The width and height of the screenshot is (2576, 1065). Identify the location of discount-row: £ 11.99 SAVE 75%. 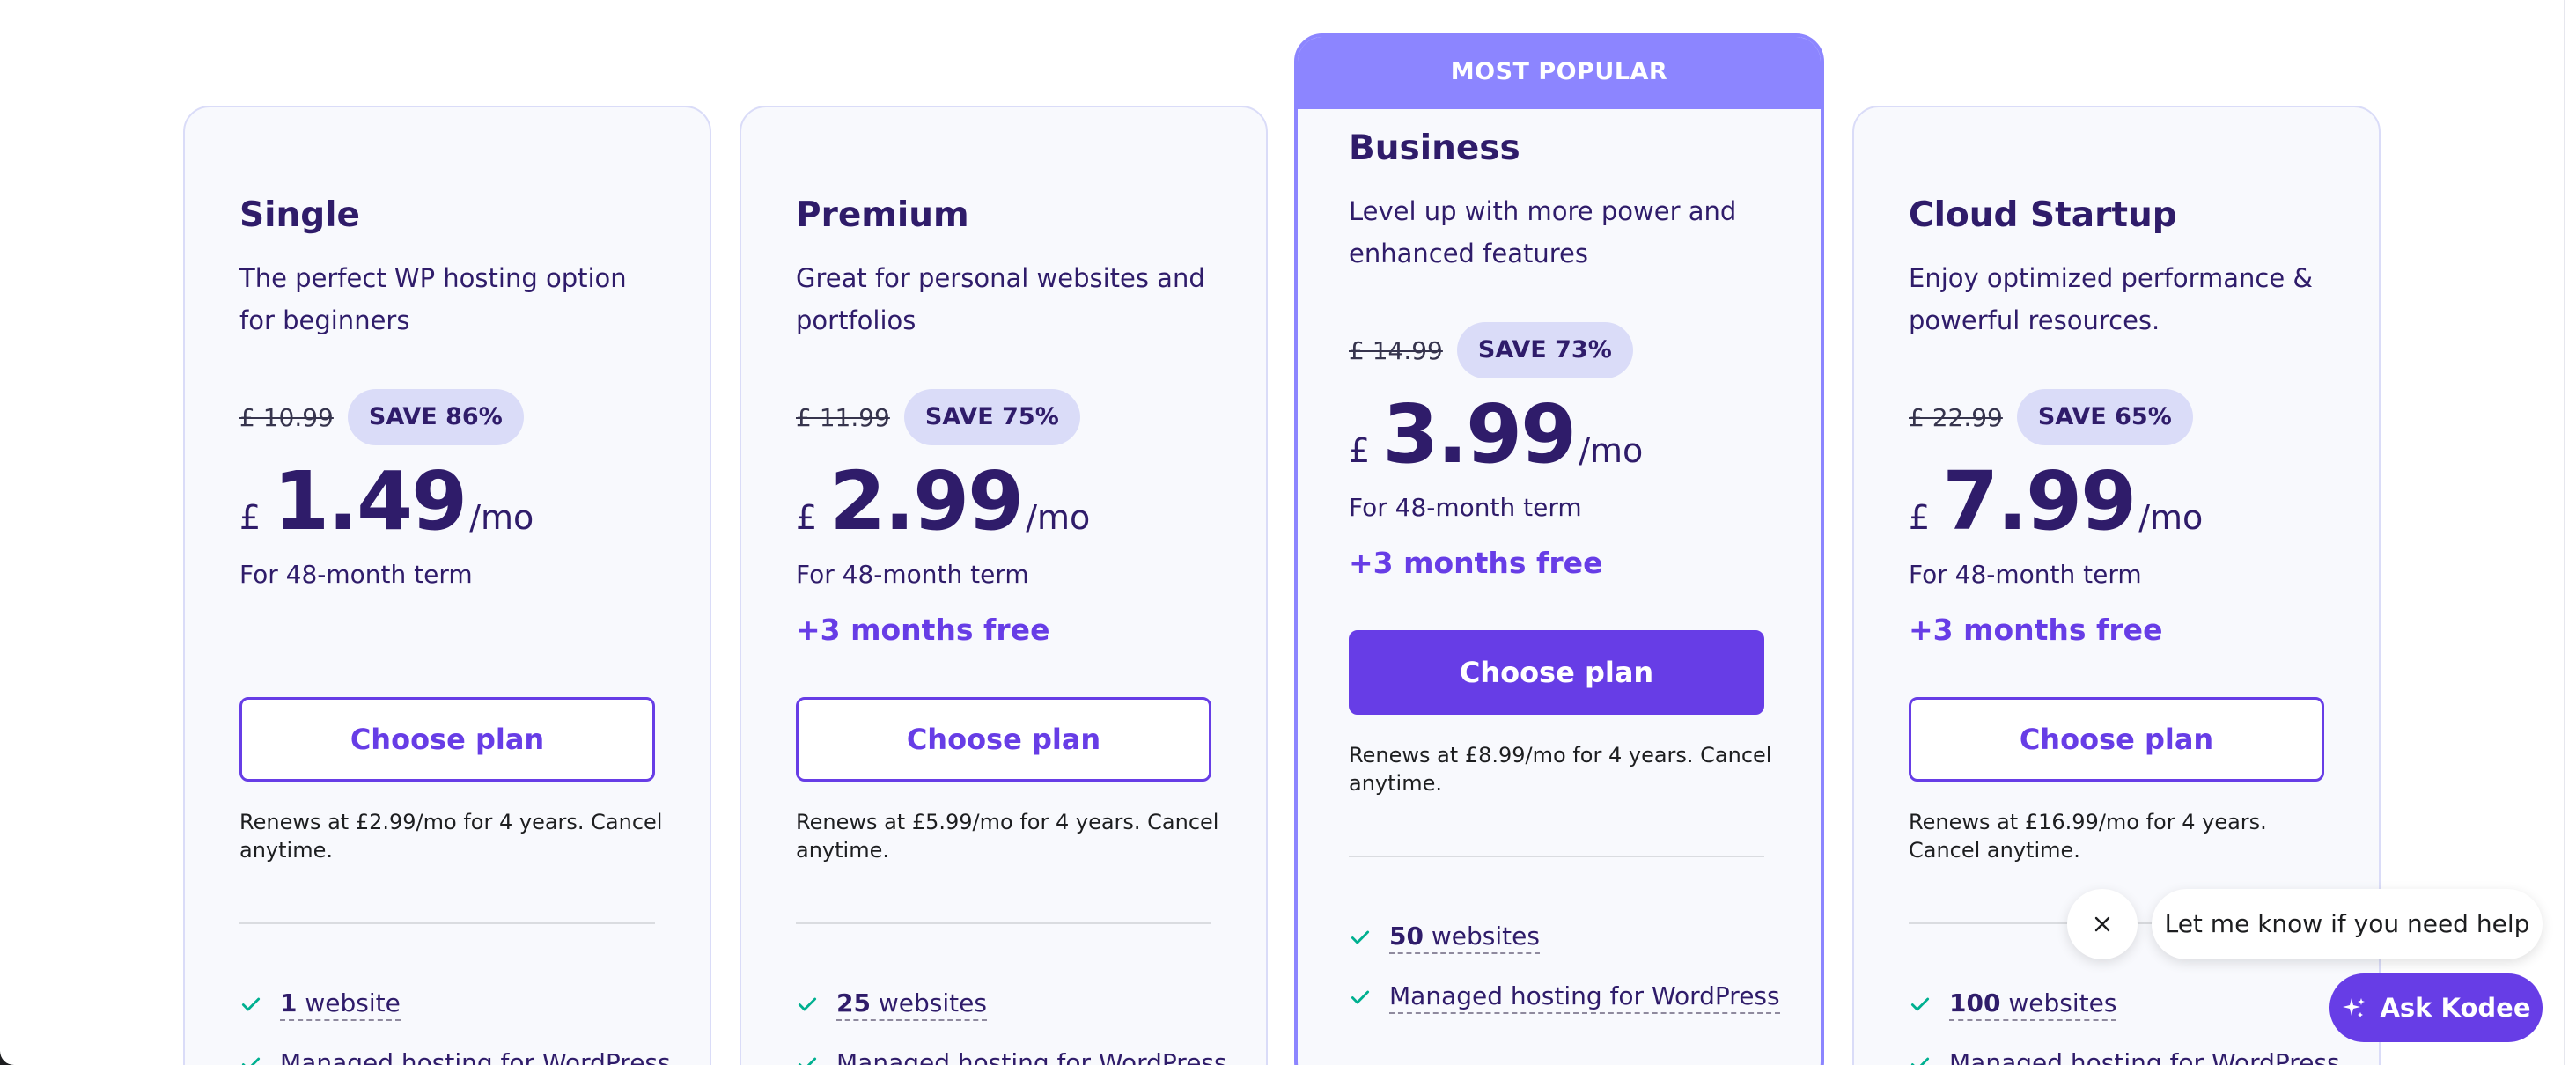
(938, 417).